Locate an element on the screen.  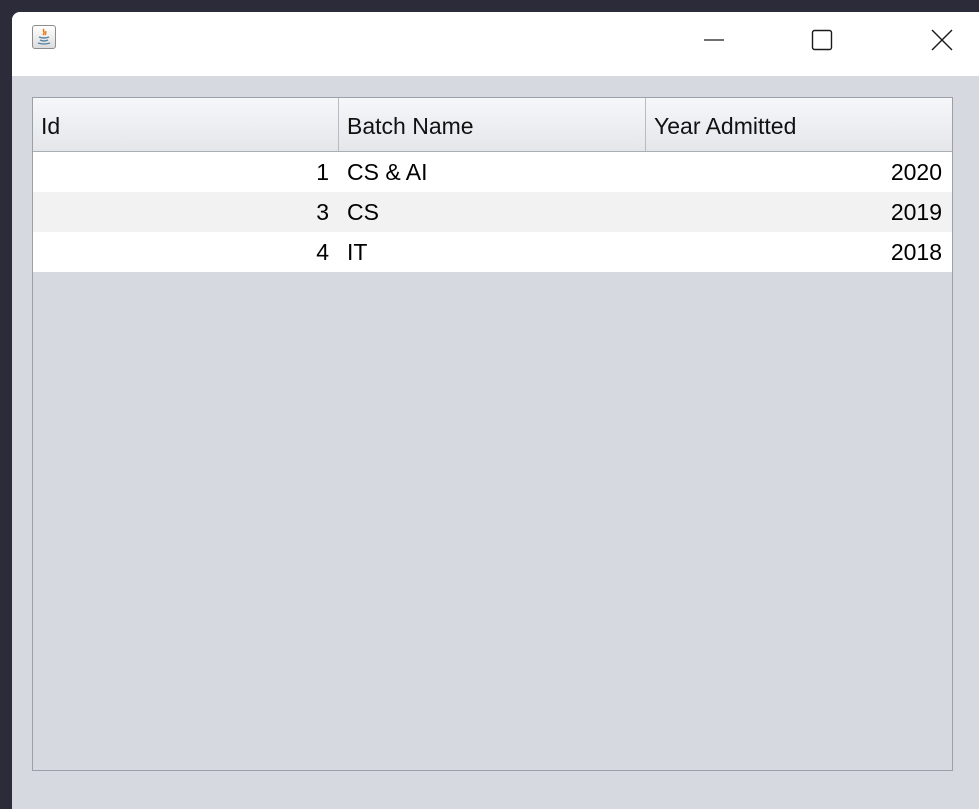
column-header-id: Id is located at coordinates (186, 124).